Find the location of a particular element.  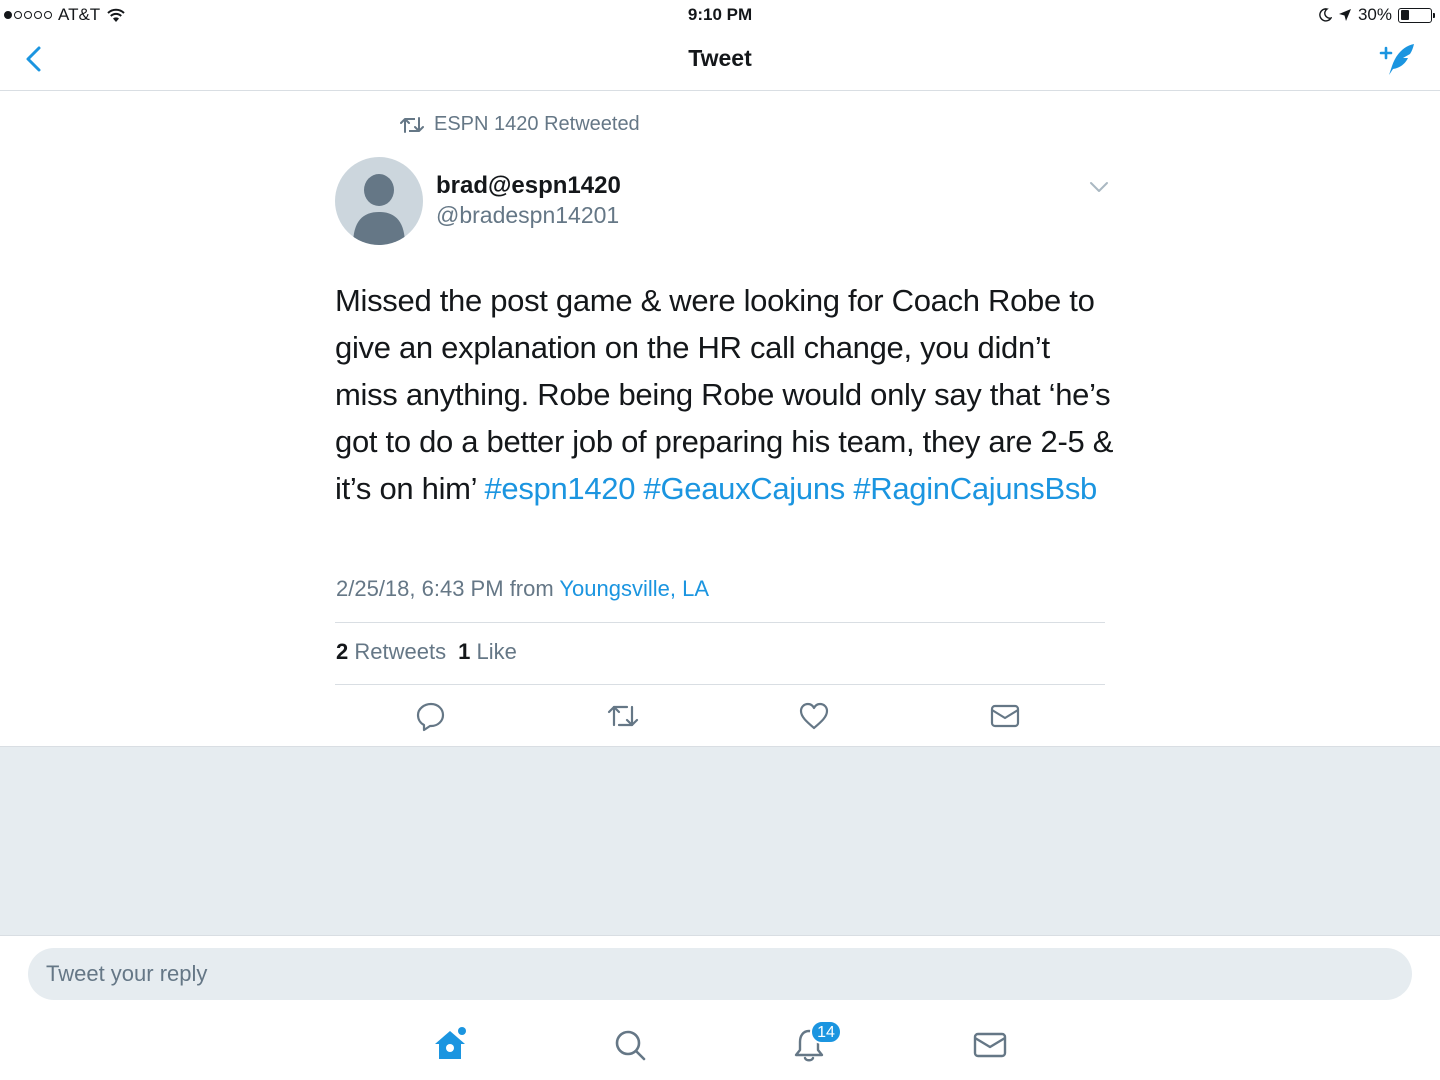

battery-percent: 30% is located at coordinates (1374, 14).